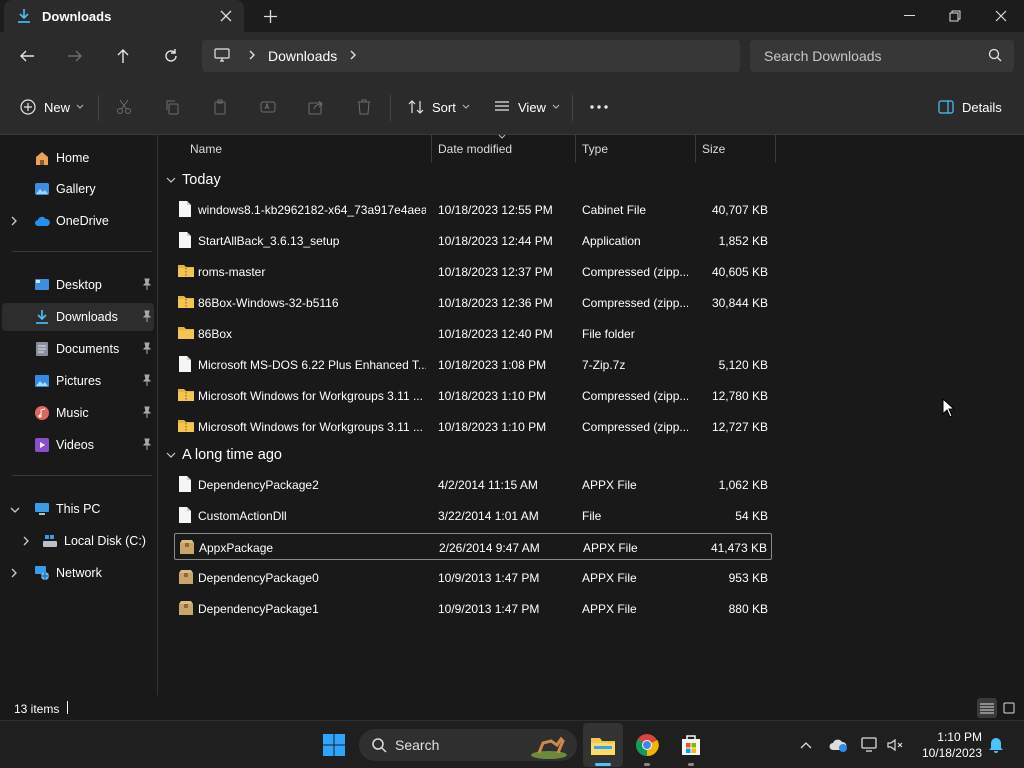 This screenshot has width=1024, height=768. Describe the element at coordinates (608, 334) in the screenshot. I see `file-type: File folder` at that location.